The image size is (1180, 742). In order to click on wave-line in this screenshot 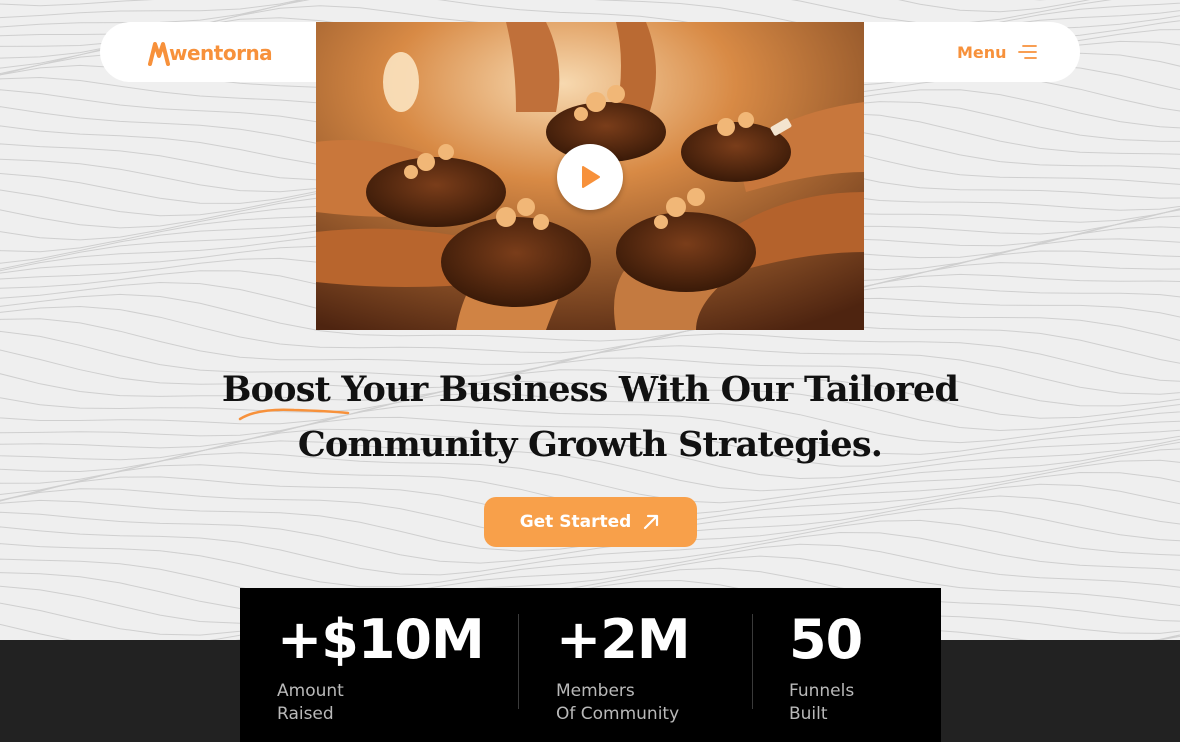, I will do `click(545, 6)`.